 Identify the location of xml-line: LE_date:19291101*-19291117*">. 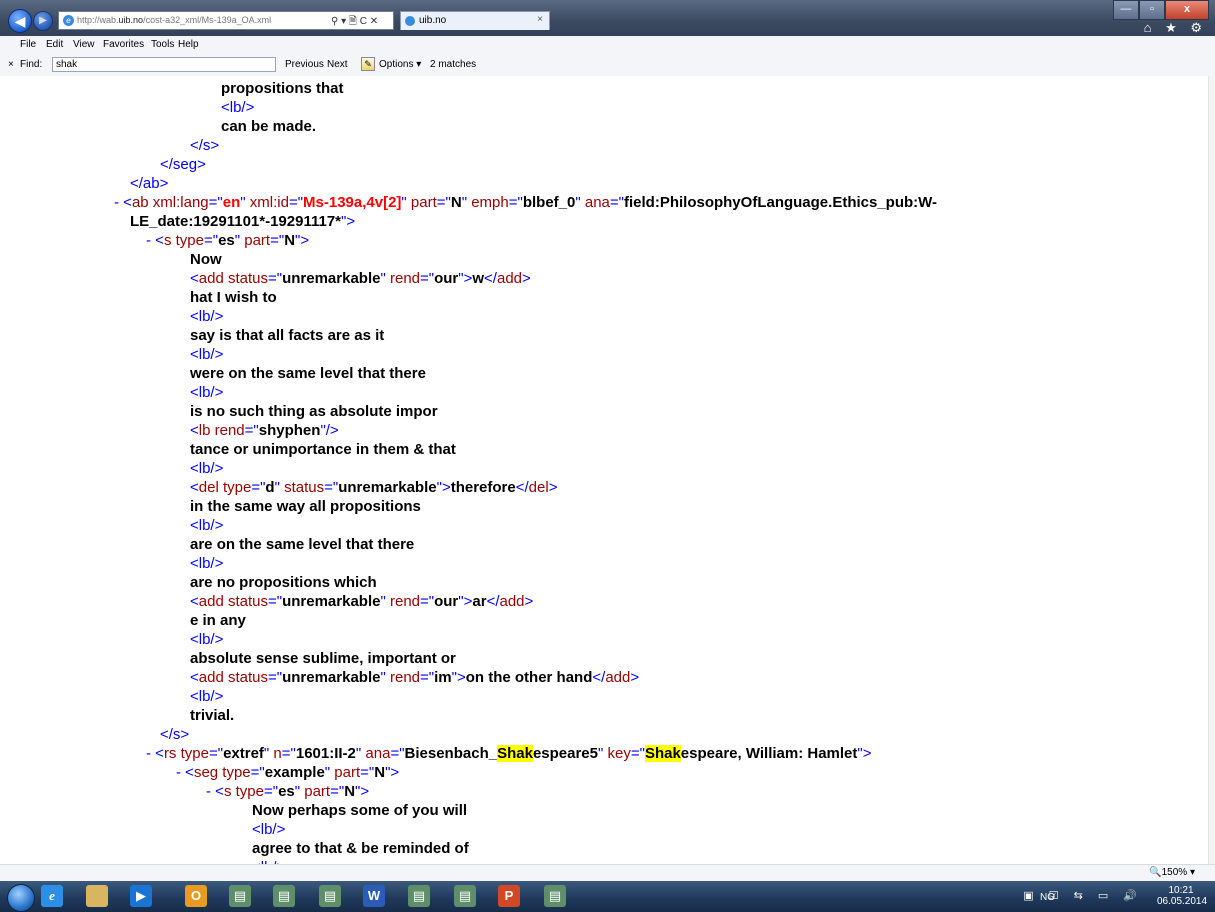
(243, 221).